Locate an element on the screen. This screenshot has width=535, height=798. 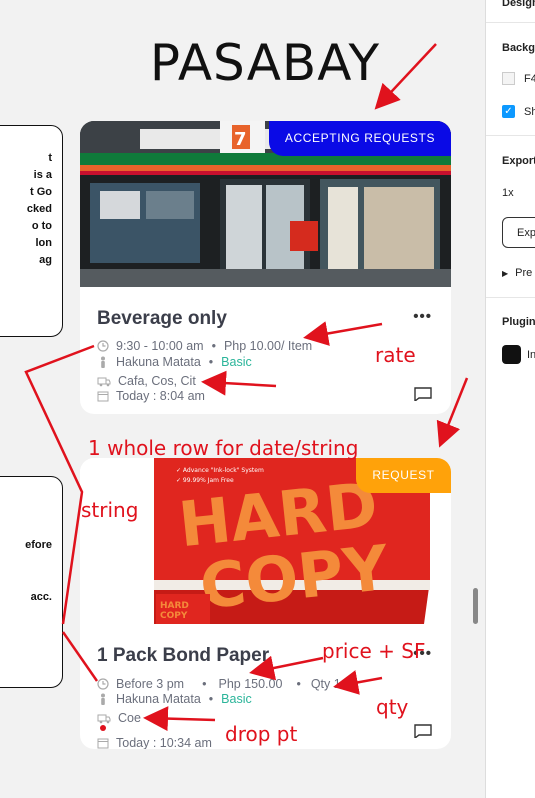
route: Coe is located at coordinates (129, 718).